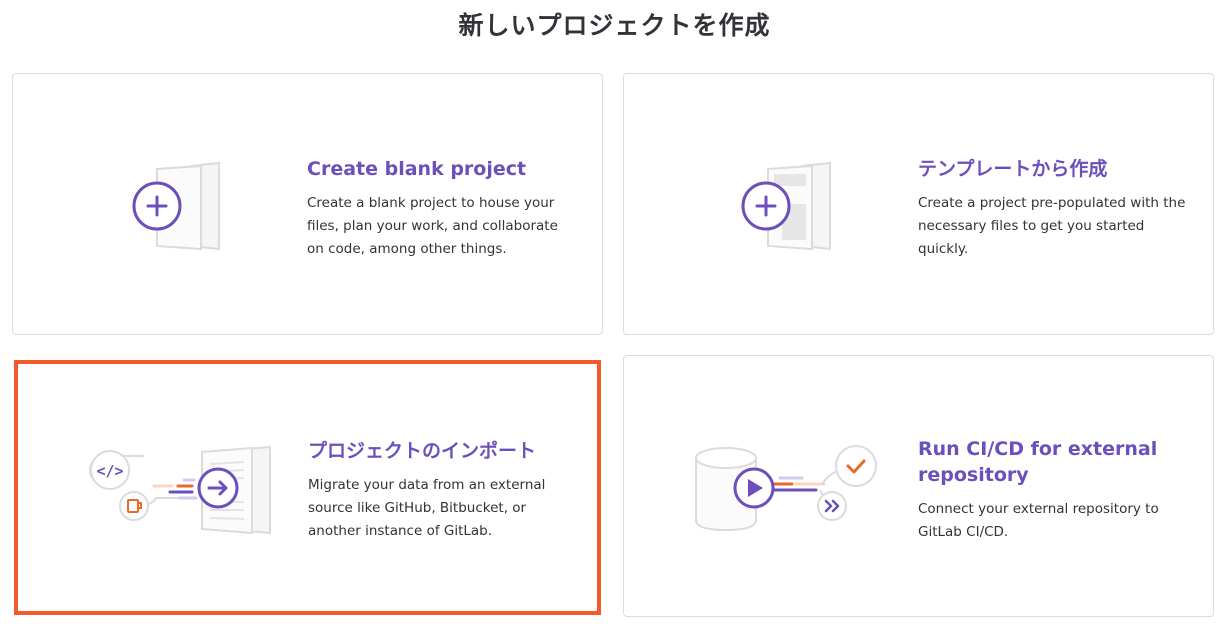 The height and width of the screenshot is (634, 1229). I want to click on page-title: 新しいプロジェクトを作成, so click(614, 25).